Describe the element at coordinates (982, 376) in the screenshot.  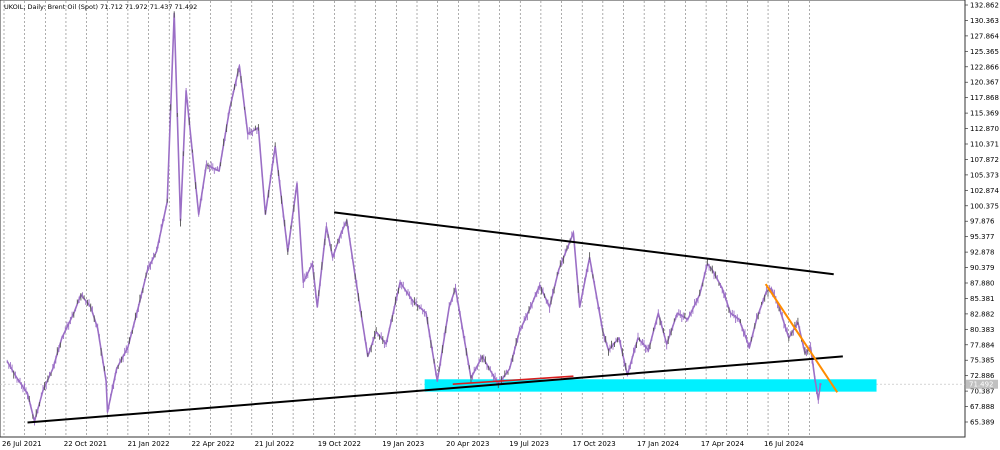
I see `y-tick-label: 72.886` at that location.